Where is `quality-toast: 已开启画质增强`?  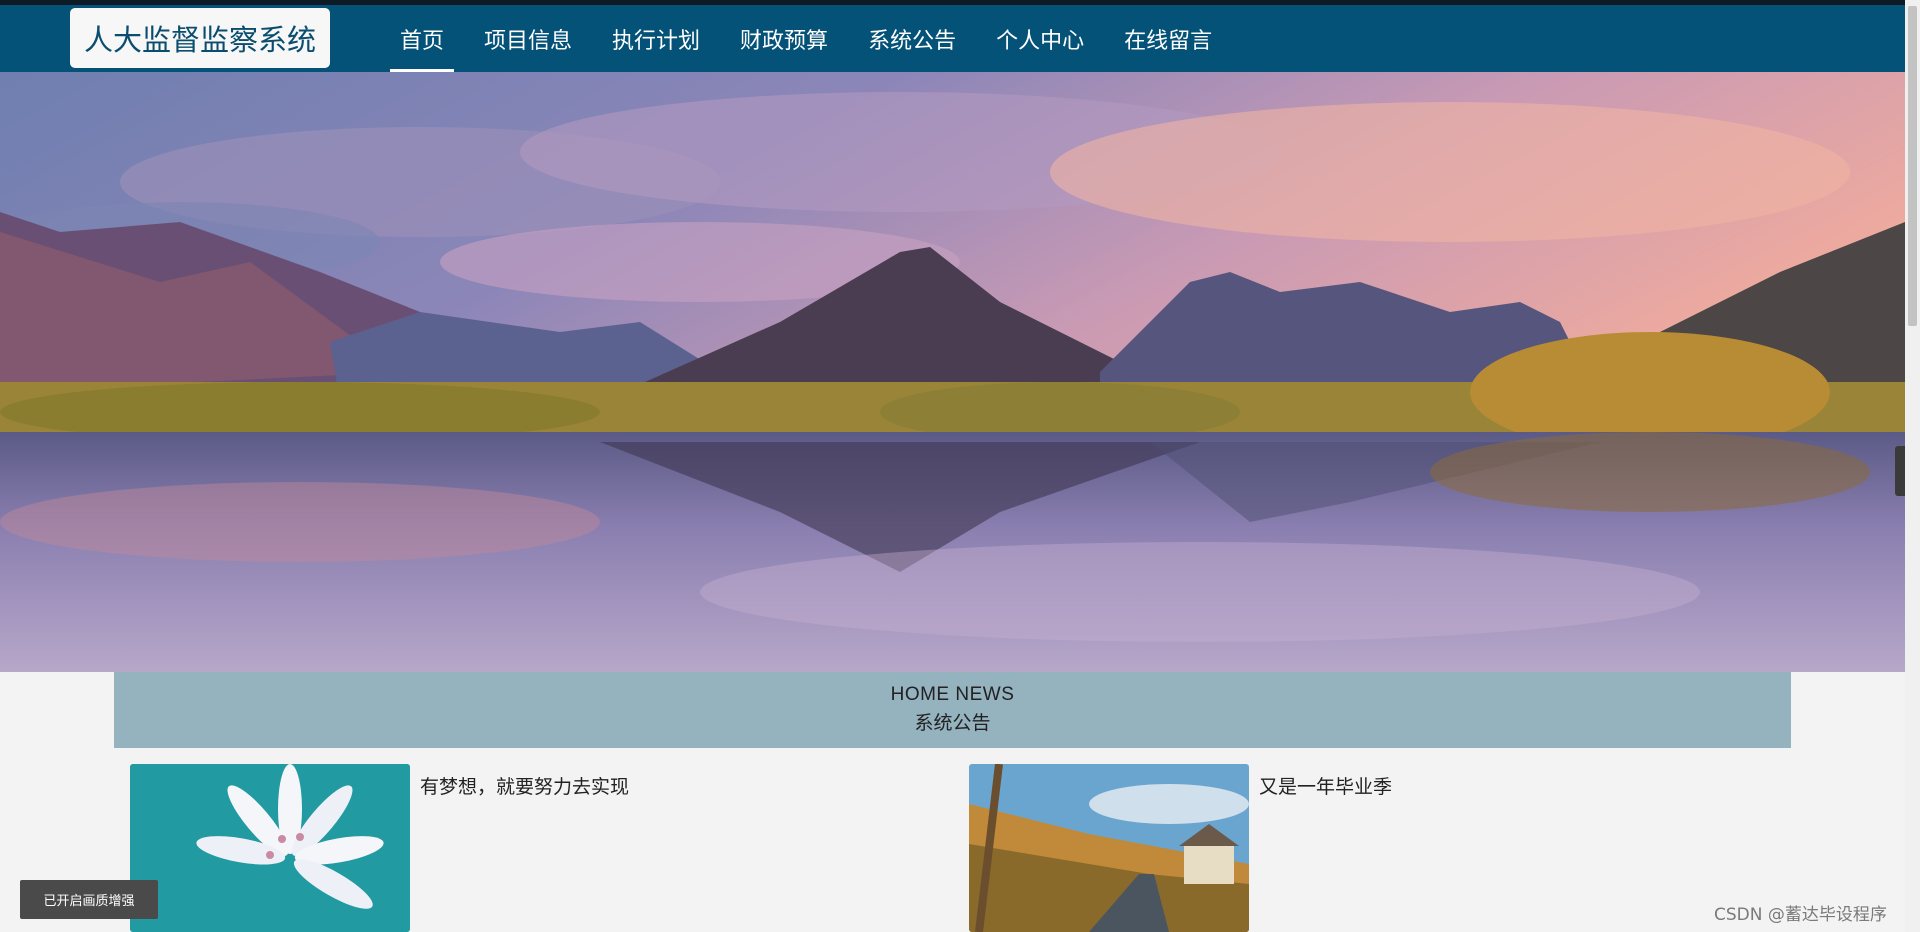 quality-toast: 已开启画质增强 is located at coordinates (89, 899).